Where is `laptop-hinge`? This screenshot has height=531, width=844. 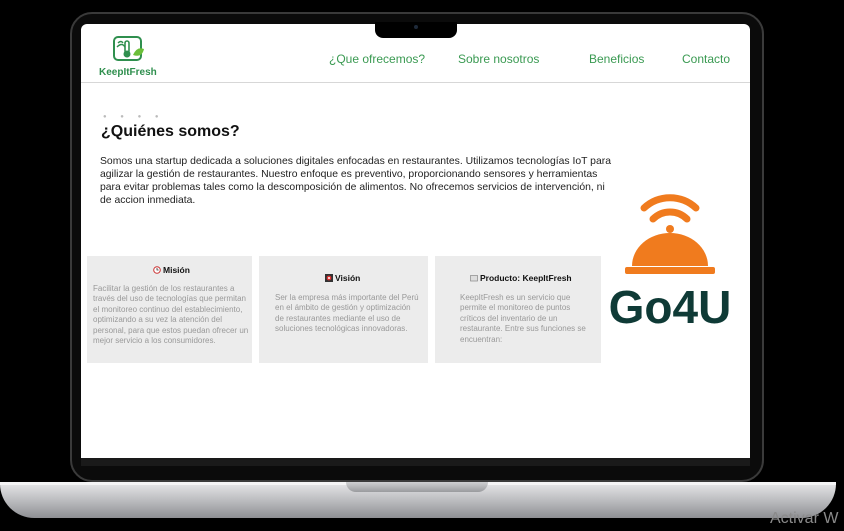 laptop-hinge is located at coordinates (417, 487).